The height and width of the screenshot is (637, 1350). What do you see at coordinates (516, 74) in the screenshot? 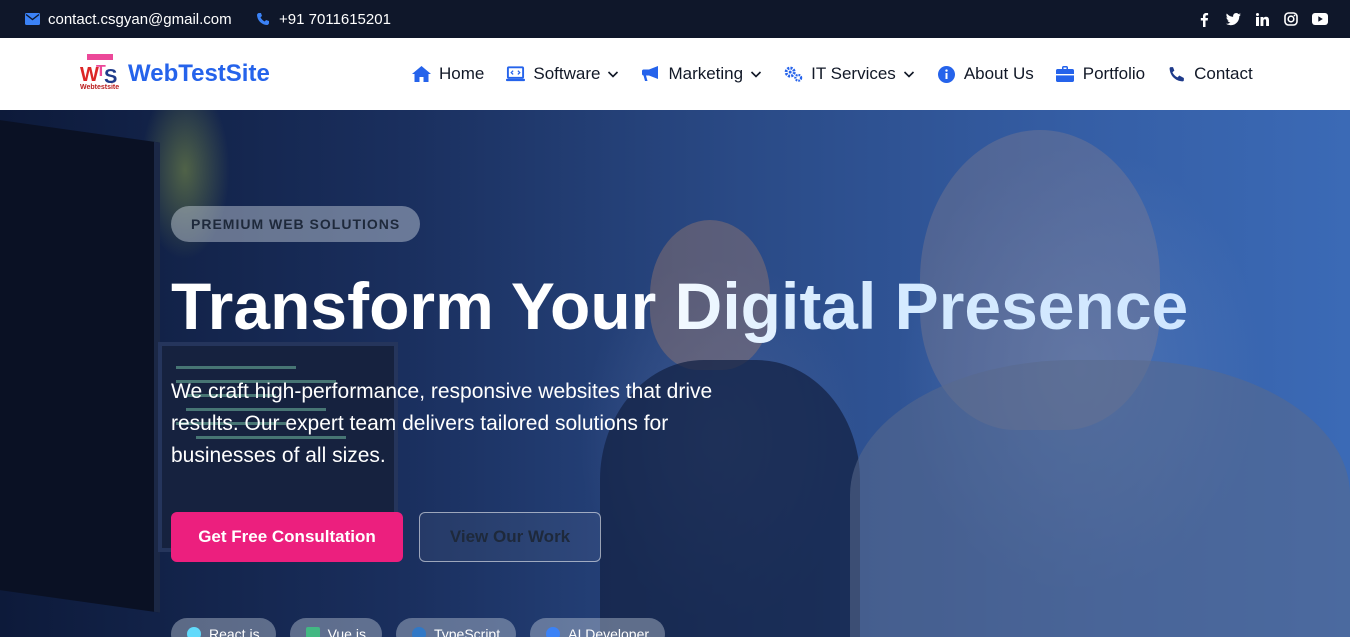
I see `laptop-code-icon` at bounding box center [516, 74].